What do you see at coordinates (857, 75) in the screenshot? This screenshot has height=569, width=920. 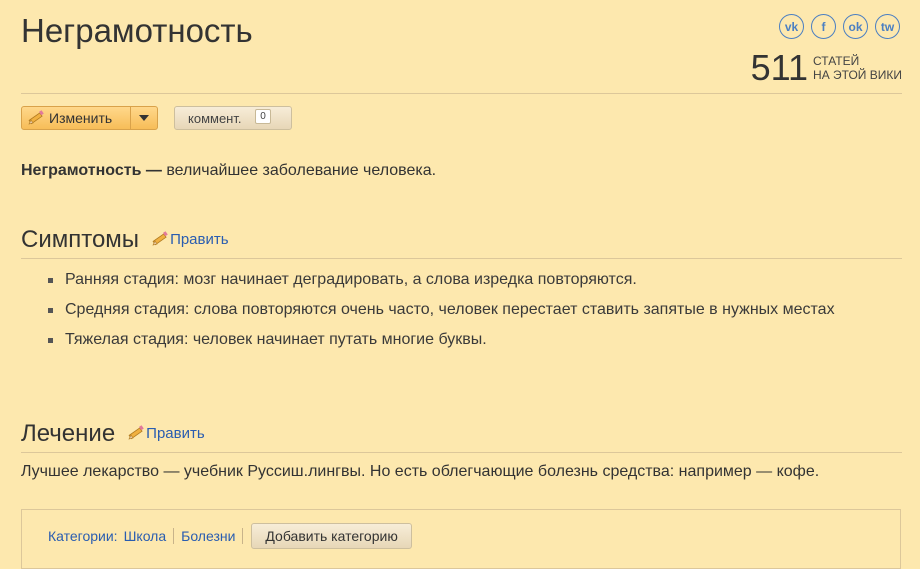 I see `article-count-label-line2: НА ЭТОЙ ВИКИ` at bounding box center [857, 75].